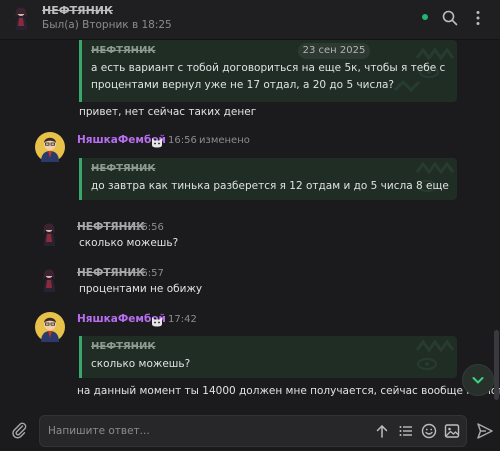 This screenshot has height=451, width=500. Describe the element at coordinates (268, 357) in the screenshot. I see `quoted-message: НЕФТЯНИК сколько можешь?` at that location.